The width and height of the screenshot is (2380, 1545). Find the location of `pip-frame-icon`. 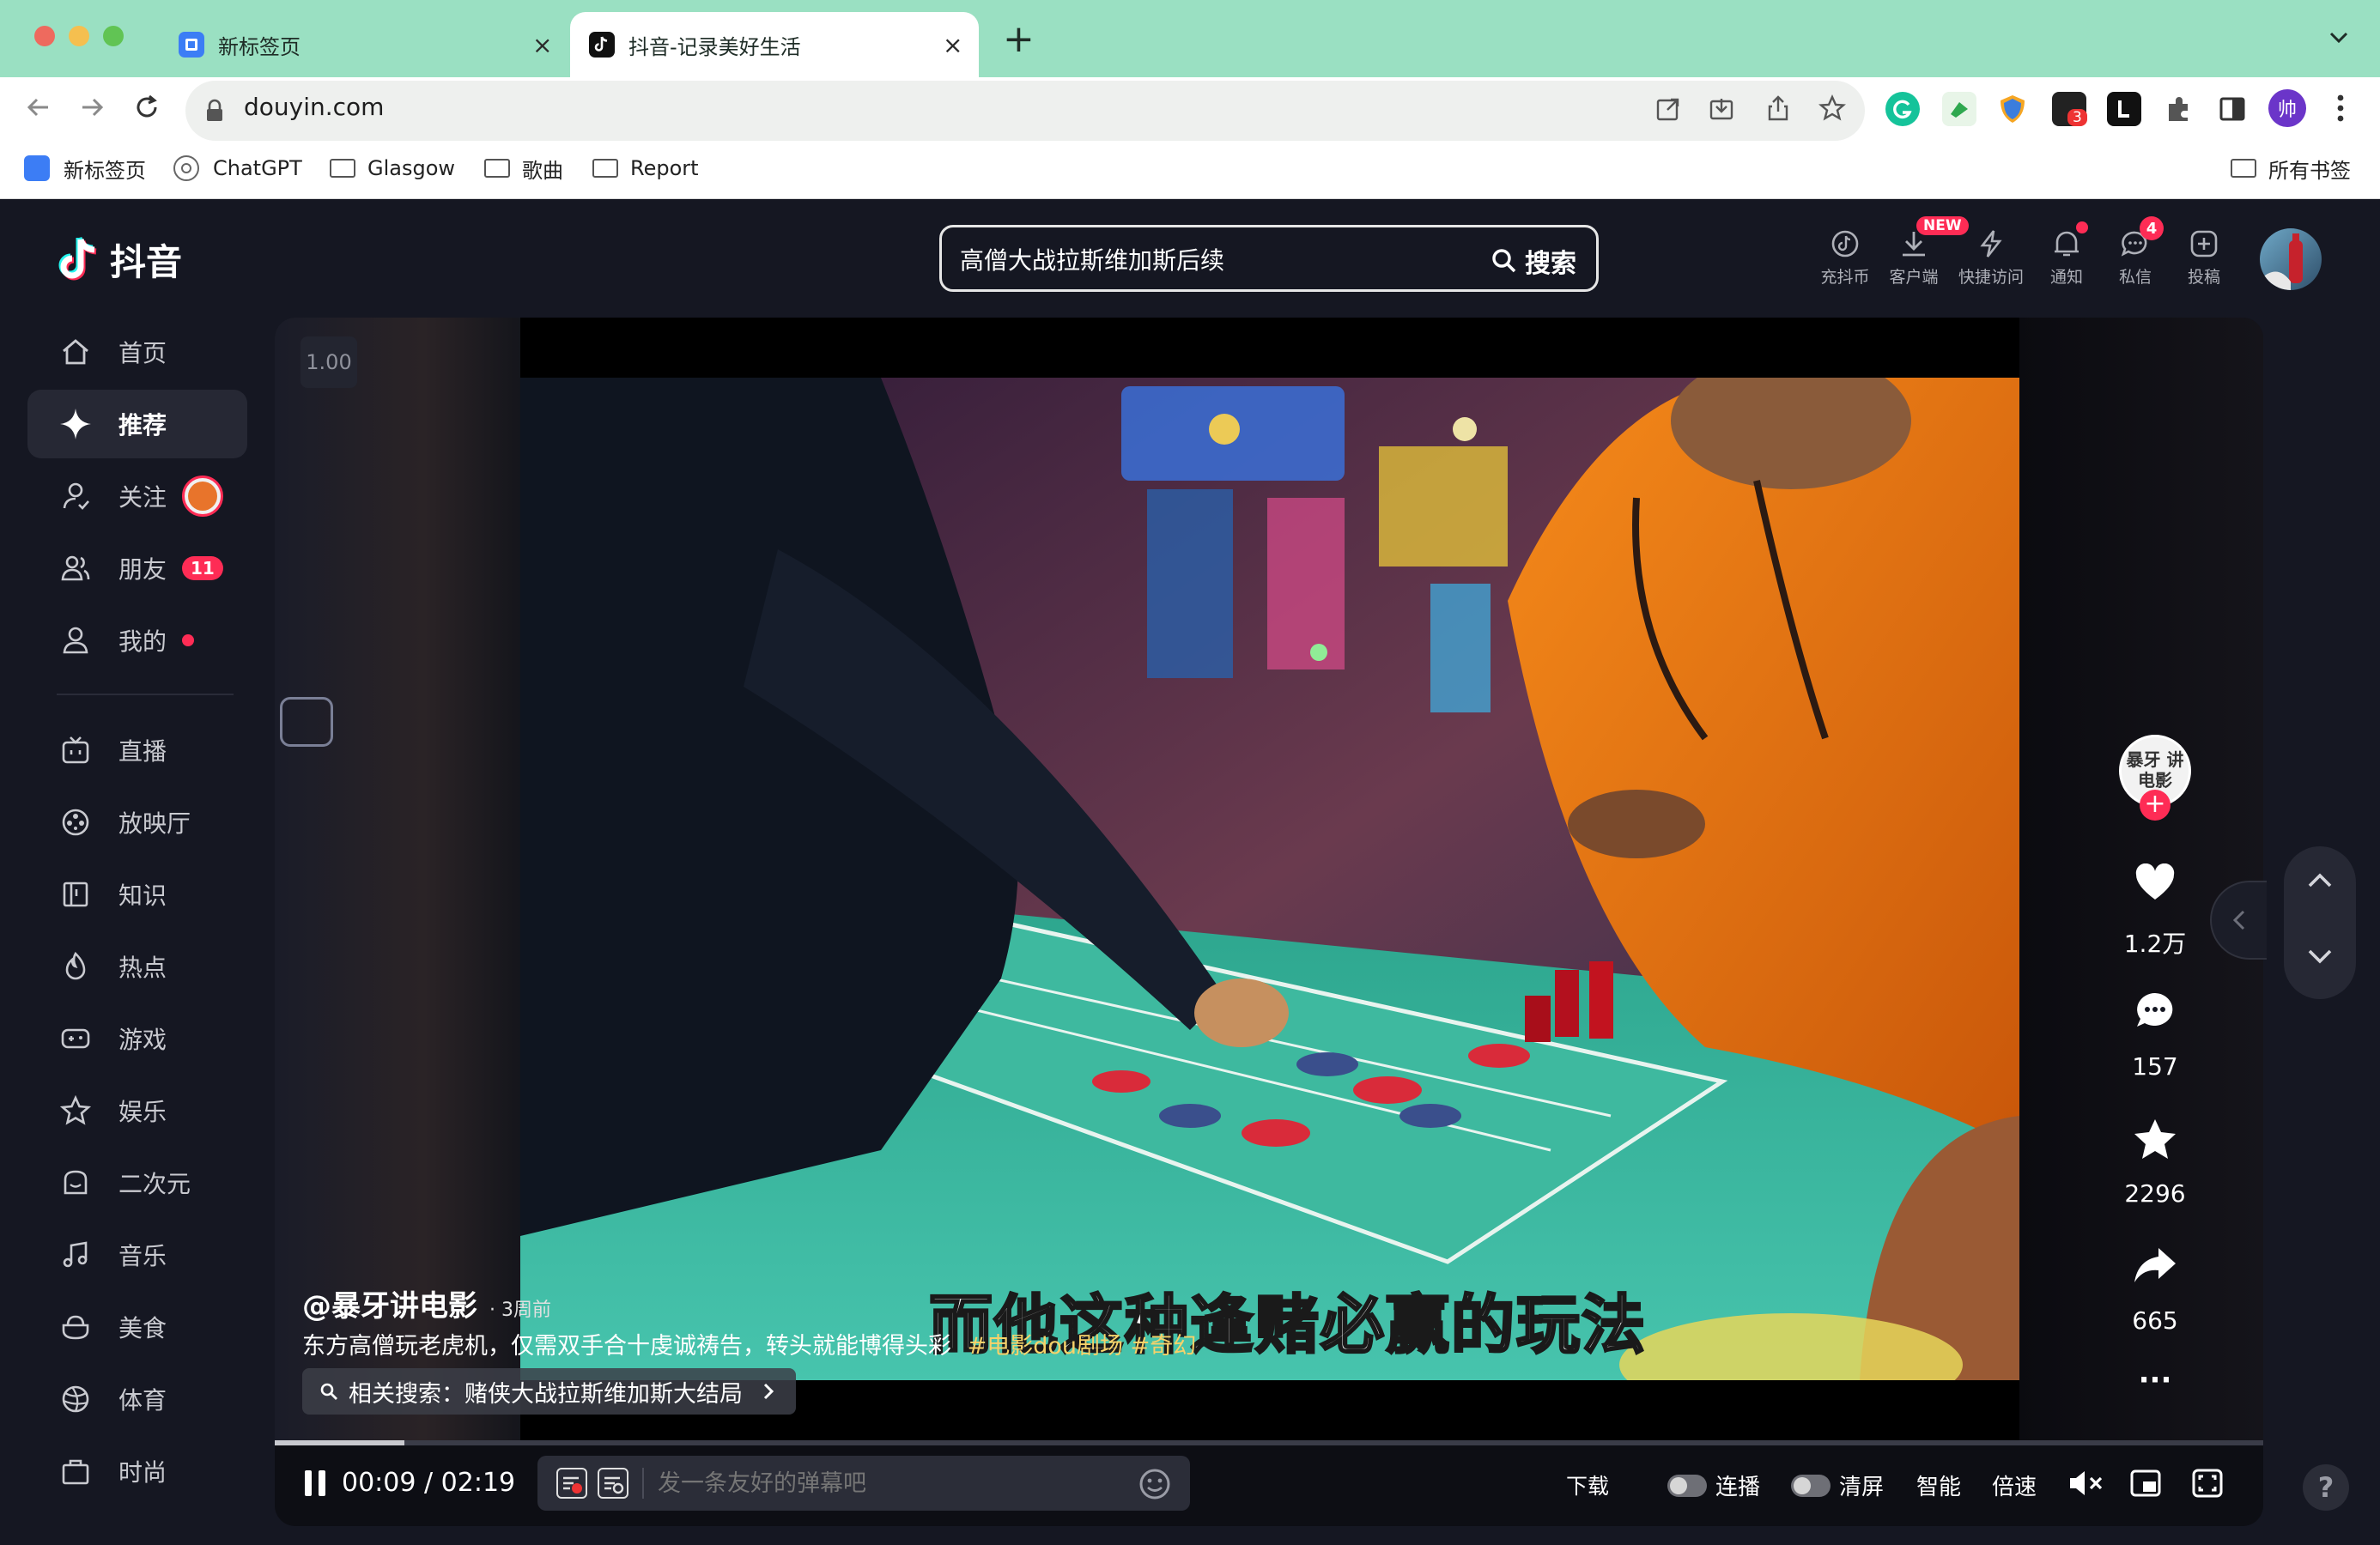

pip-frame-icon is located at coordinates (306, 722).